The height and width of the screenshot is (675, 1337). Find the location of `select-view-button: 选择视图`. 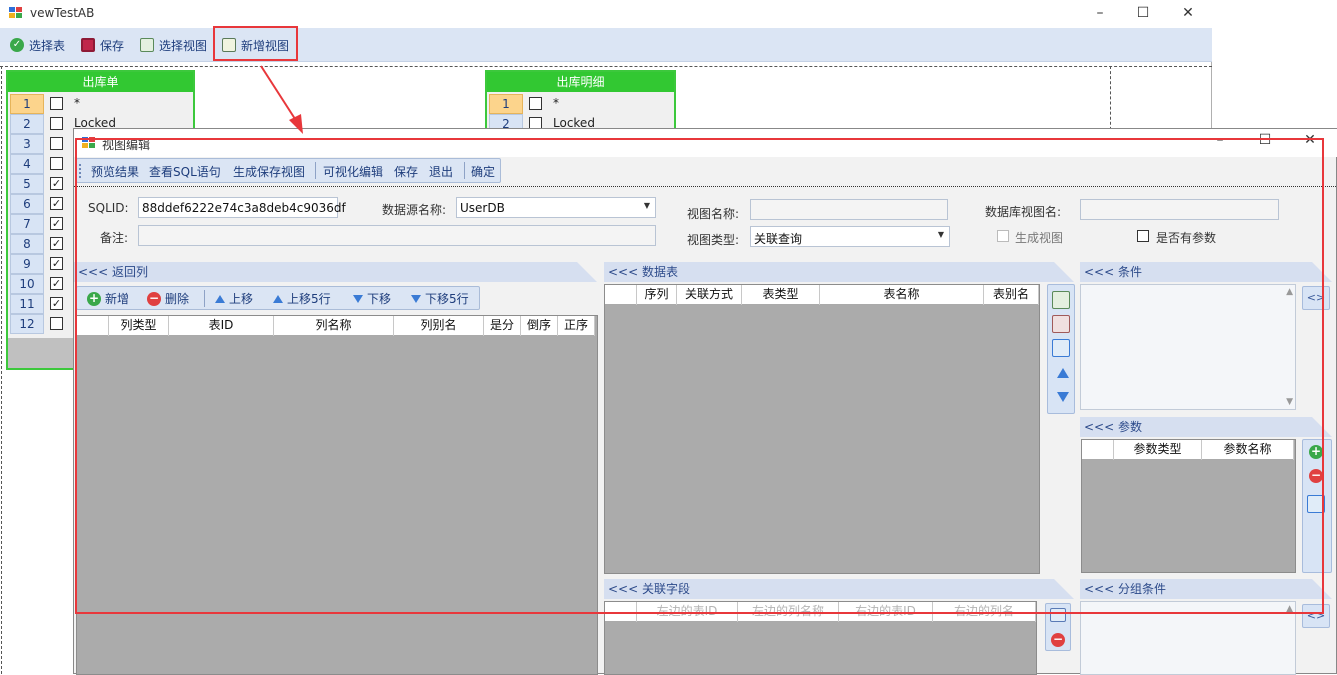

select-view-button: 选择视图 is located at coordinates (173, 45).